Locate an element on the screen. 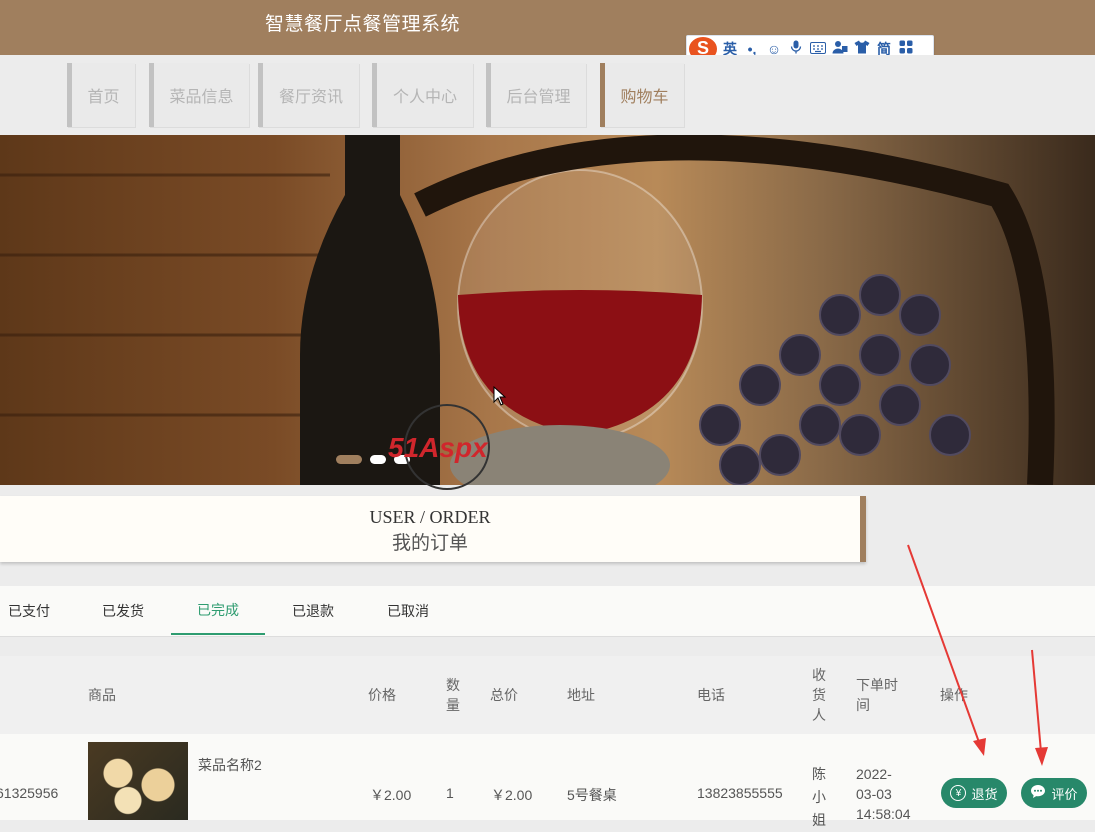  tab-cancelled: 已取消 is located at coordinates (408, 610).